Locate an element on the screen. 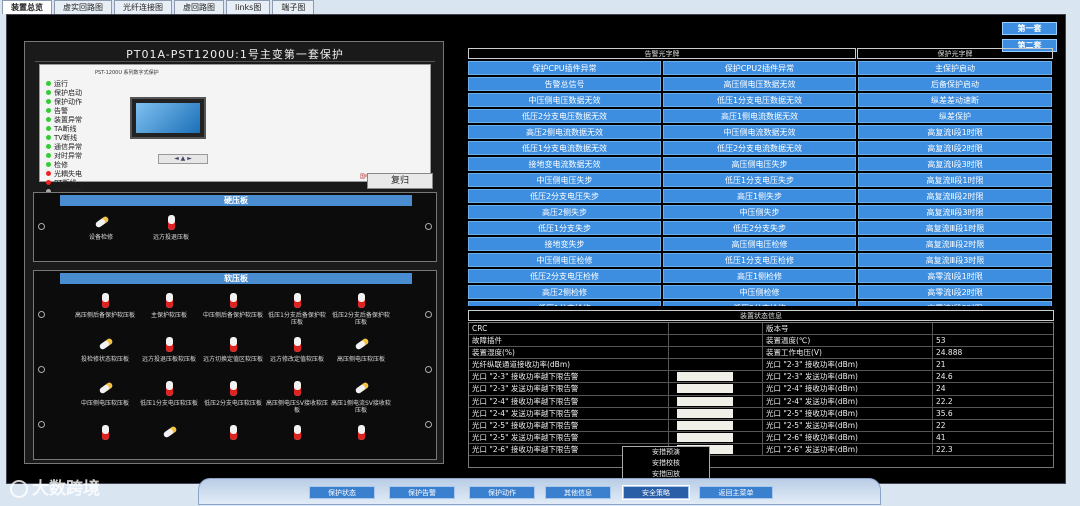 The height and width of the screenshot is (506, 1080). pressure-plate: 高压1侧电流SV接收软压板 is located at coordinates (361, 398).